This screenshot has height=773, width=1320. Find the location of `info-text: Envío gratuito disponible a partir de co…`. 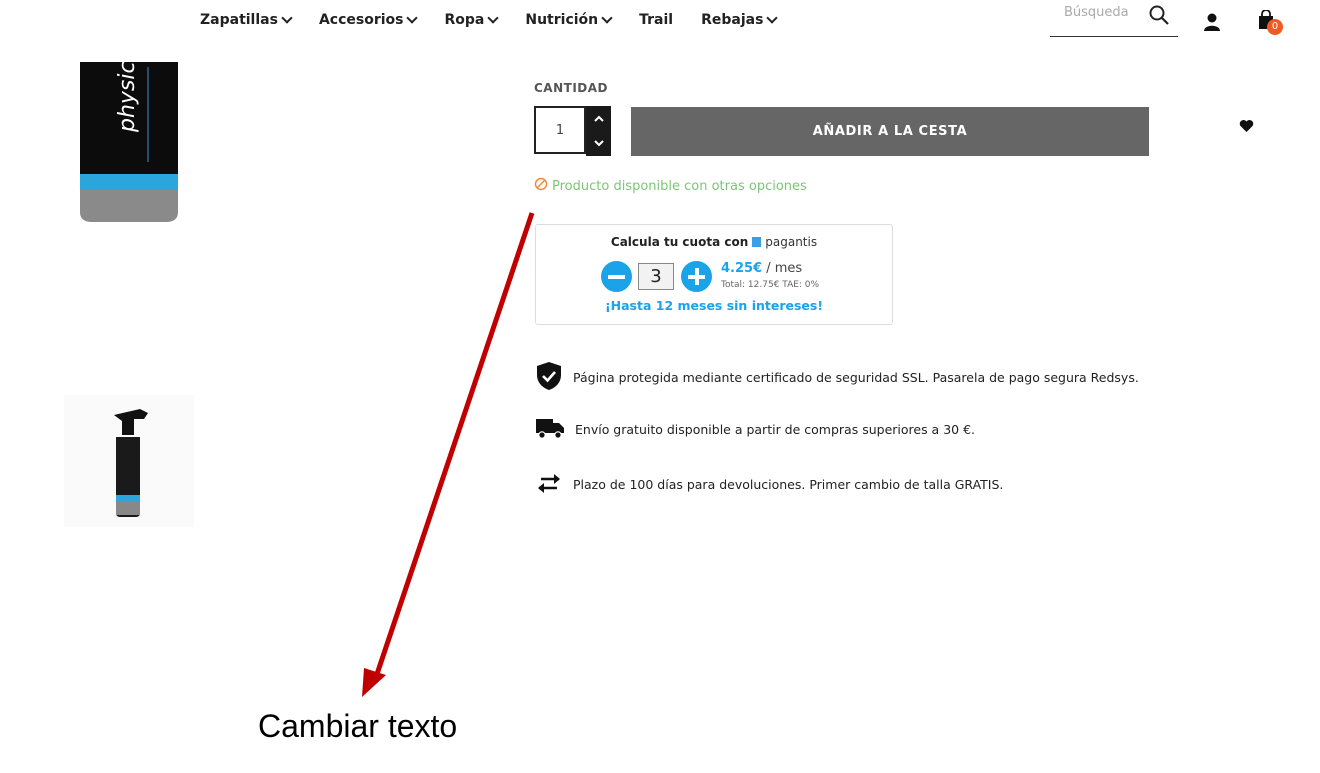

info-text: Envío gratuito disponible a partir de co… is located at coordinates (775, 429).